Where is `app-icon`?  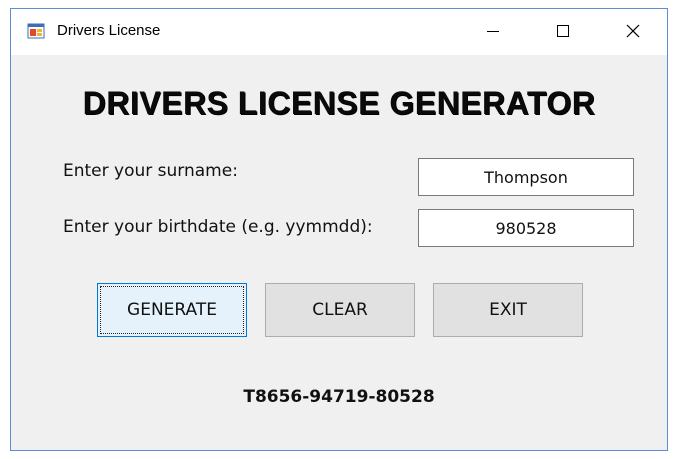
app-icon is located at coordinates (36, 31).